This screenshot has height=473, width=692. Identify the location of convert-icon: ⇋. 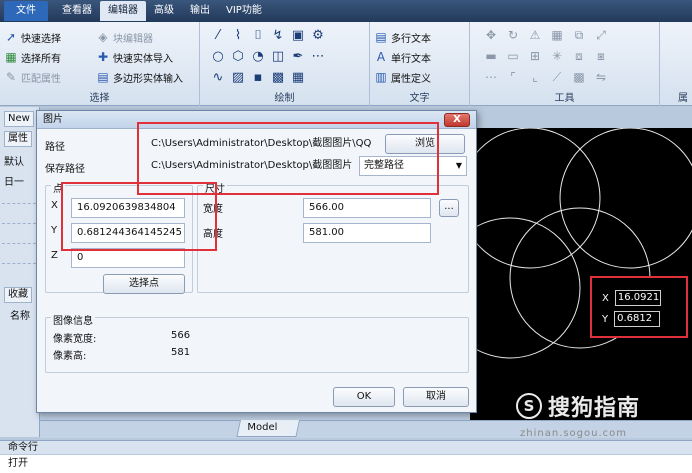
(601, 77).